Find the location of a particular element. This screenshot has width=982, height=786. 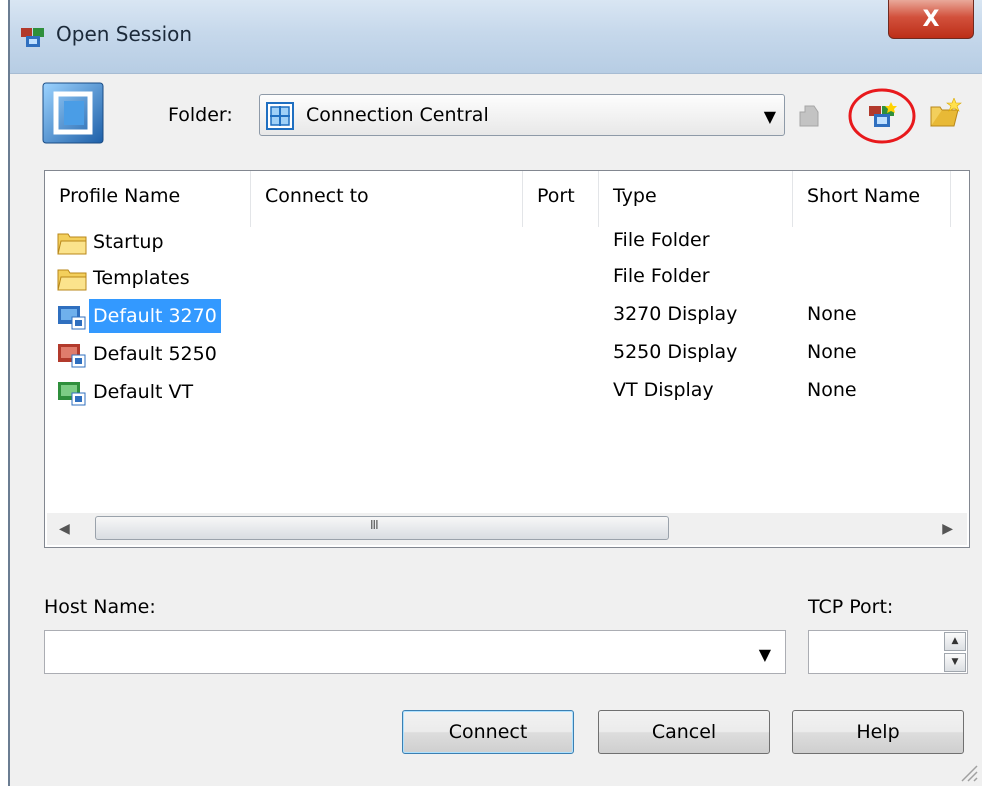

connect-button-label: Connect is located at coordinates (488, 732).